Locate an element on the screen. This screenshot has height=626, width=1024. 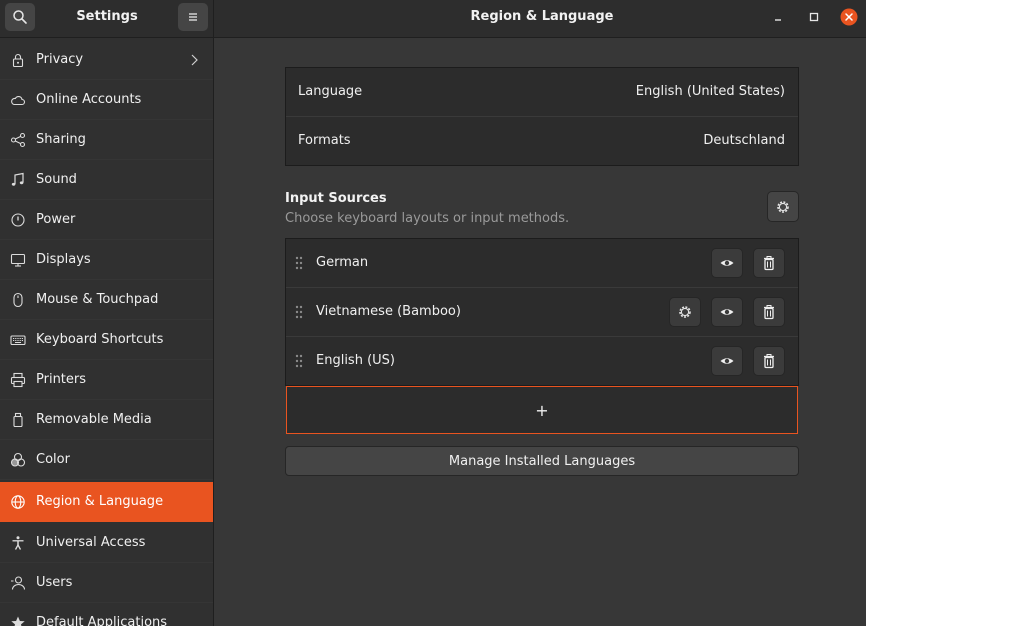
sidebar-item-label: Keyboard Shortcuts is located at coordinates (100, 339).